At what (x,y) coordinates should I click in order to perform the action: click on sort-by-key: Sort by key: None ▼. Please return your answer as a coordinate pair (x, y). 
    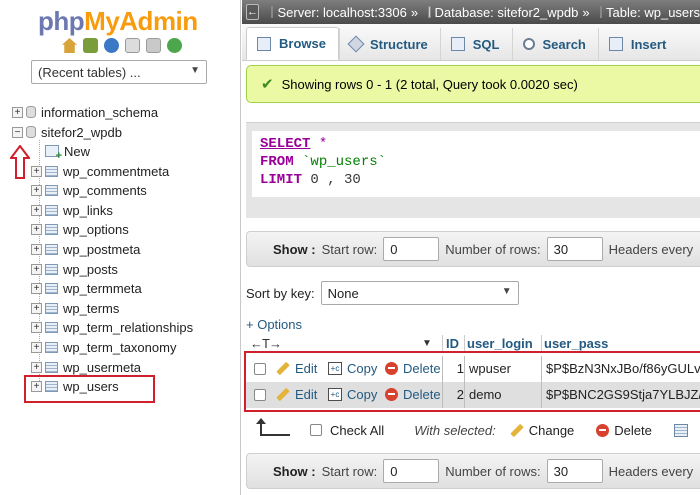
    Looking at the image, I should click on (382, 293).